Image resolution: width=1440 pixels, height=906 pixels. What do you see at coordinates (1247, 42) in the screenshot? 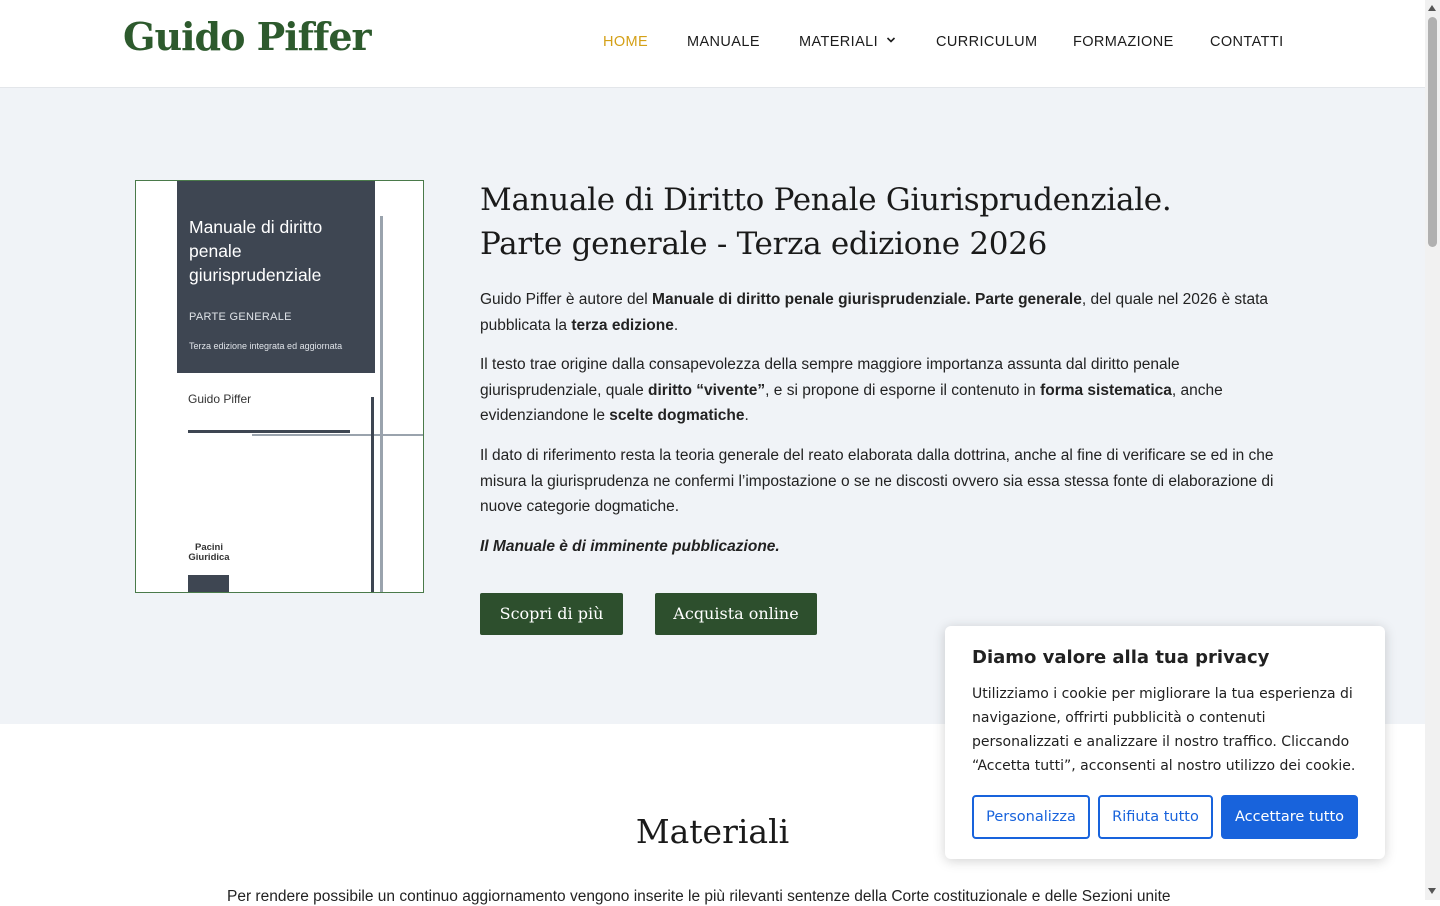
I see `nav-item-contatti: CONTATTI` at bounding box center [1247, 42].